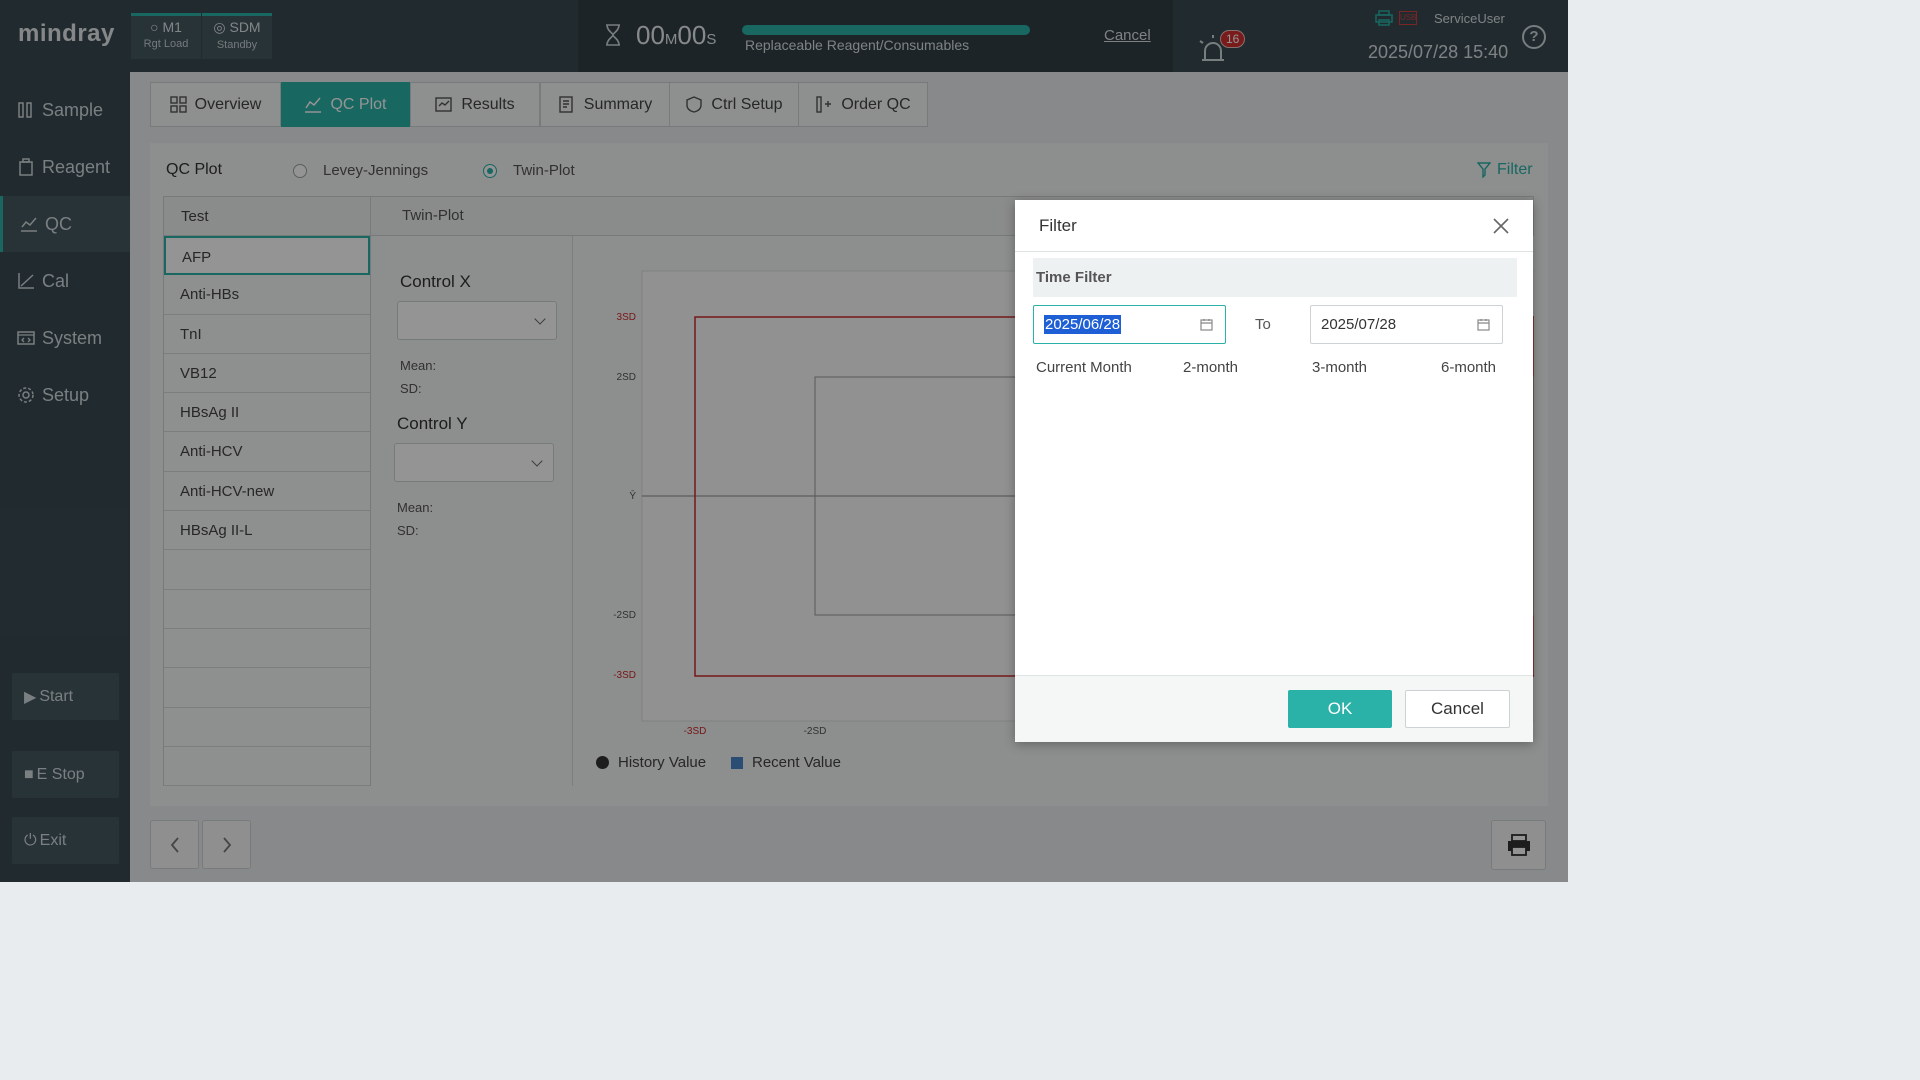  What do you see at coordinates (1058, 225) in the screenshot?
I see `dialog-title: Filter` at bounding box center [1058, 225].